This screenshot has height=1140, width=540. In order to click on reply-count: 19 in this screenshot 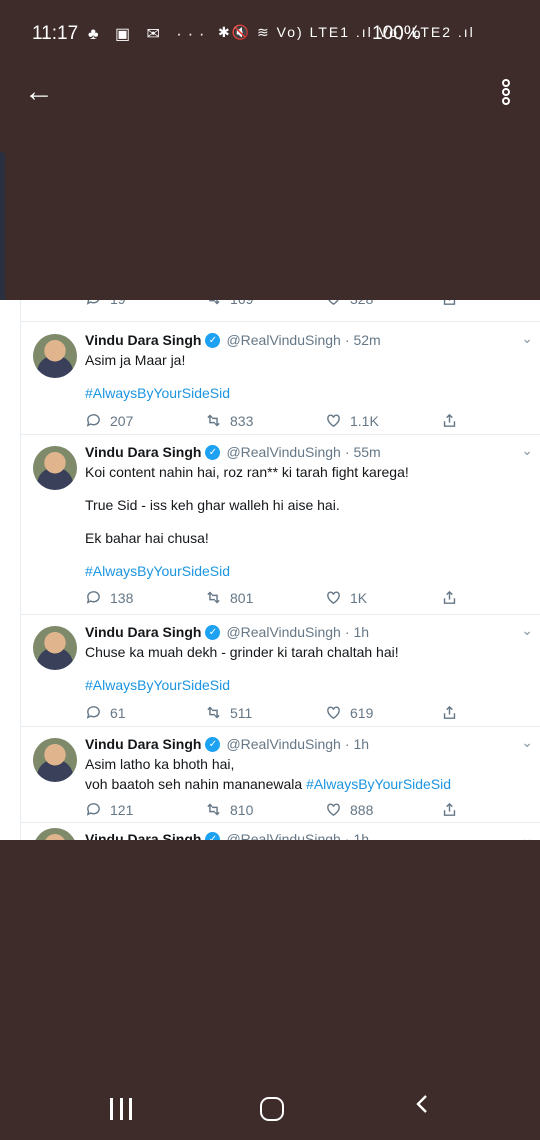, I will do `click(118, 303)`.